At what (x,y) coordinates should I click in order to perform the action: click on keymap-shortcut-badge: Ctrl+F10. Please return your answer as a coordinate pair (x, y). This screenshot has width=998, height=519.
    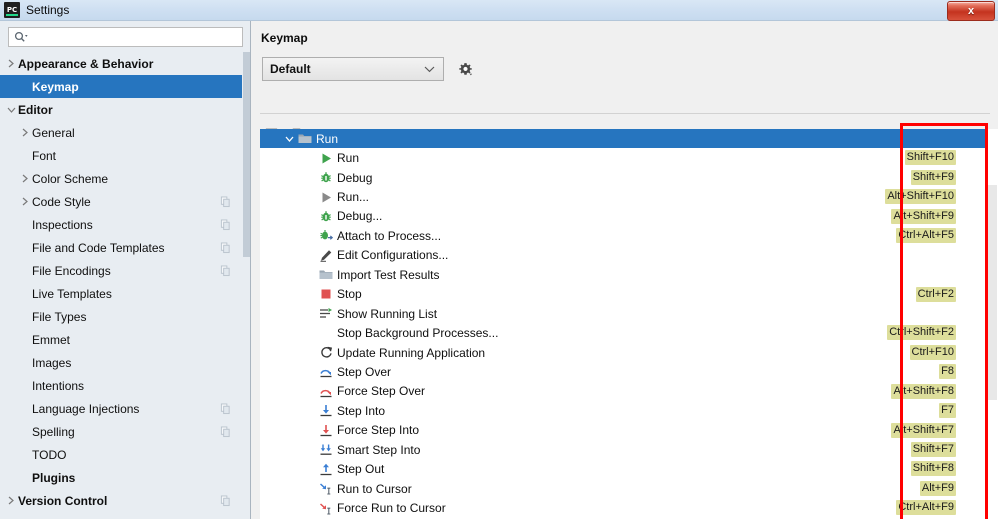
    Looking at the image, I should click on (932, 352).